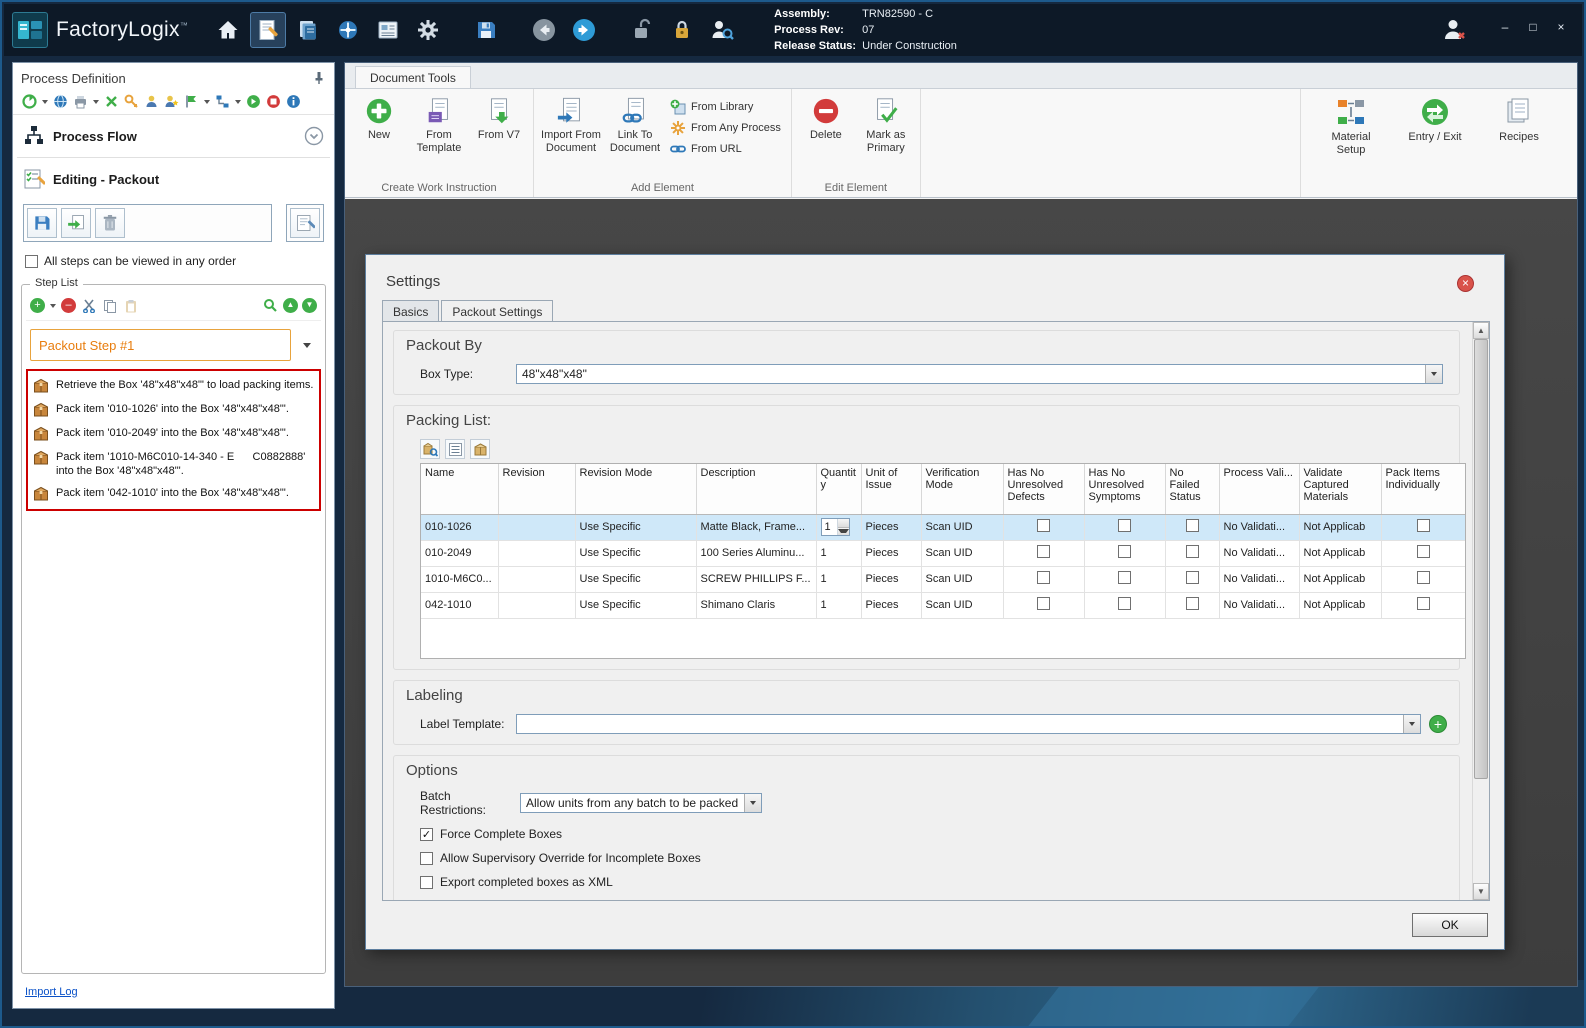  I want to click on flag-icon, so click(191, 101).